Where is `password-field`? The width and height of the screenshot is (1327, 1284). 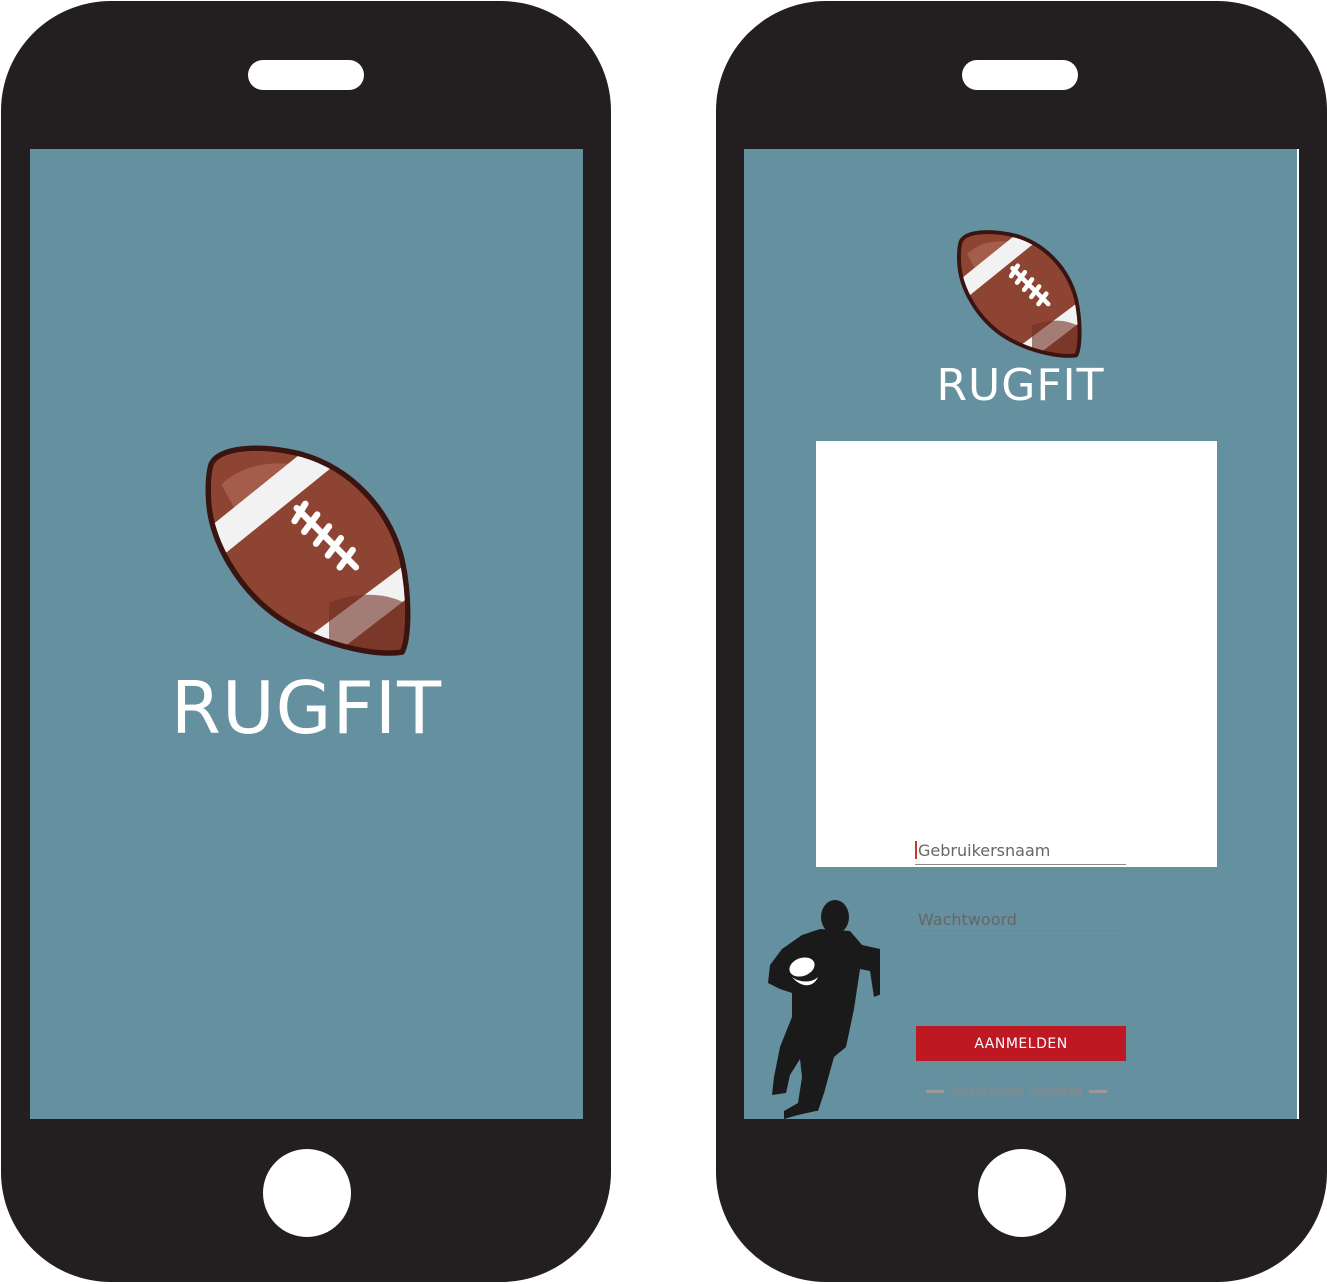 password-field is located at coordinates (1022, 920).